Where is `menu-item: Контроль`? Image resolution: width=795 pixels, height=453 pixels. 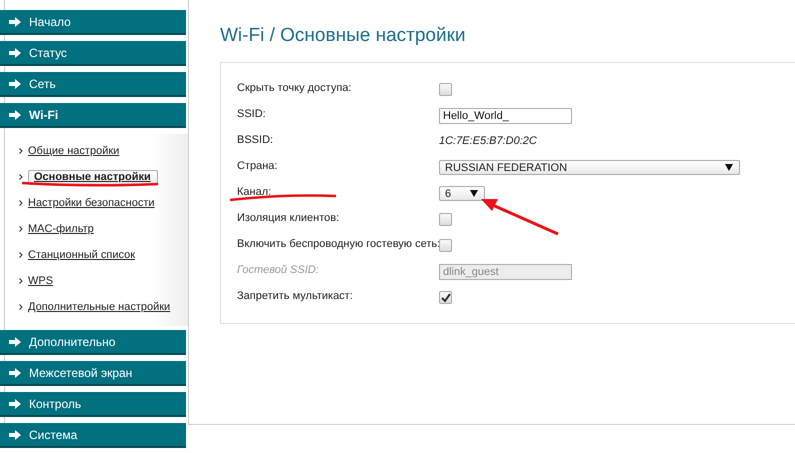
menu-item: Контроль is located at coordinates (93, 404).